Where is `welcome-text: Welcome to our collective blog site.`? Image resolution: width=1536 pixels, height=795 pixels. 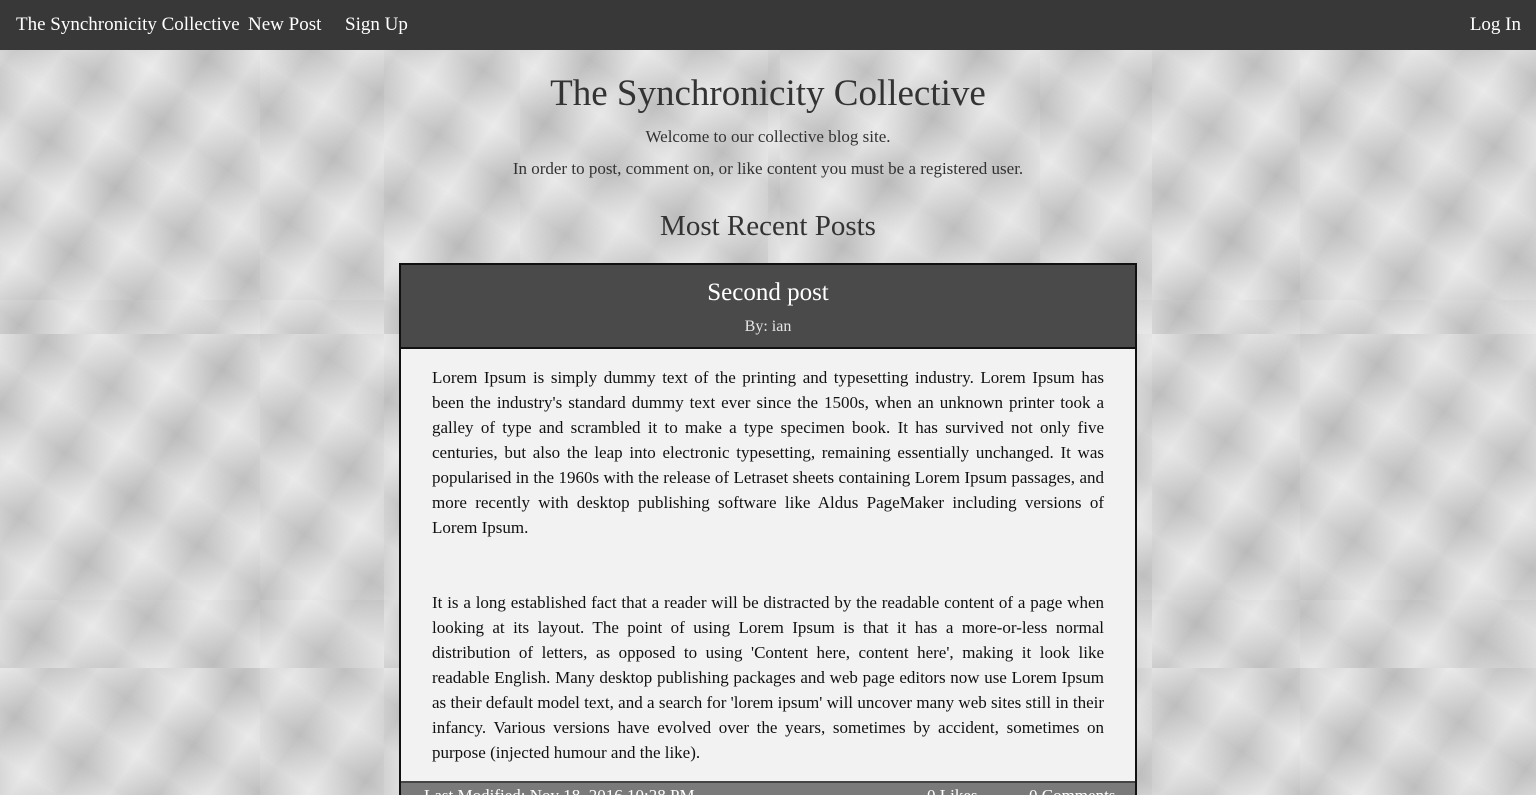
welcome-text: Welcome to our collective blog site. is located at coordinates (768, 136).